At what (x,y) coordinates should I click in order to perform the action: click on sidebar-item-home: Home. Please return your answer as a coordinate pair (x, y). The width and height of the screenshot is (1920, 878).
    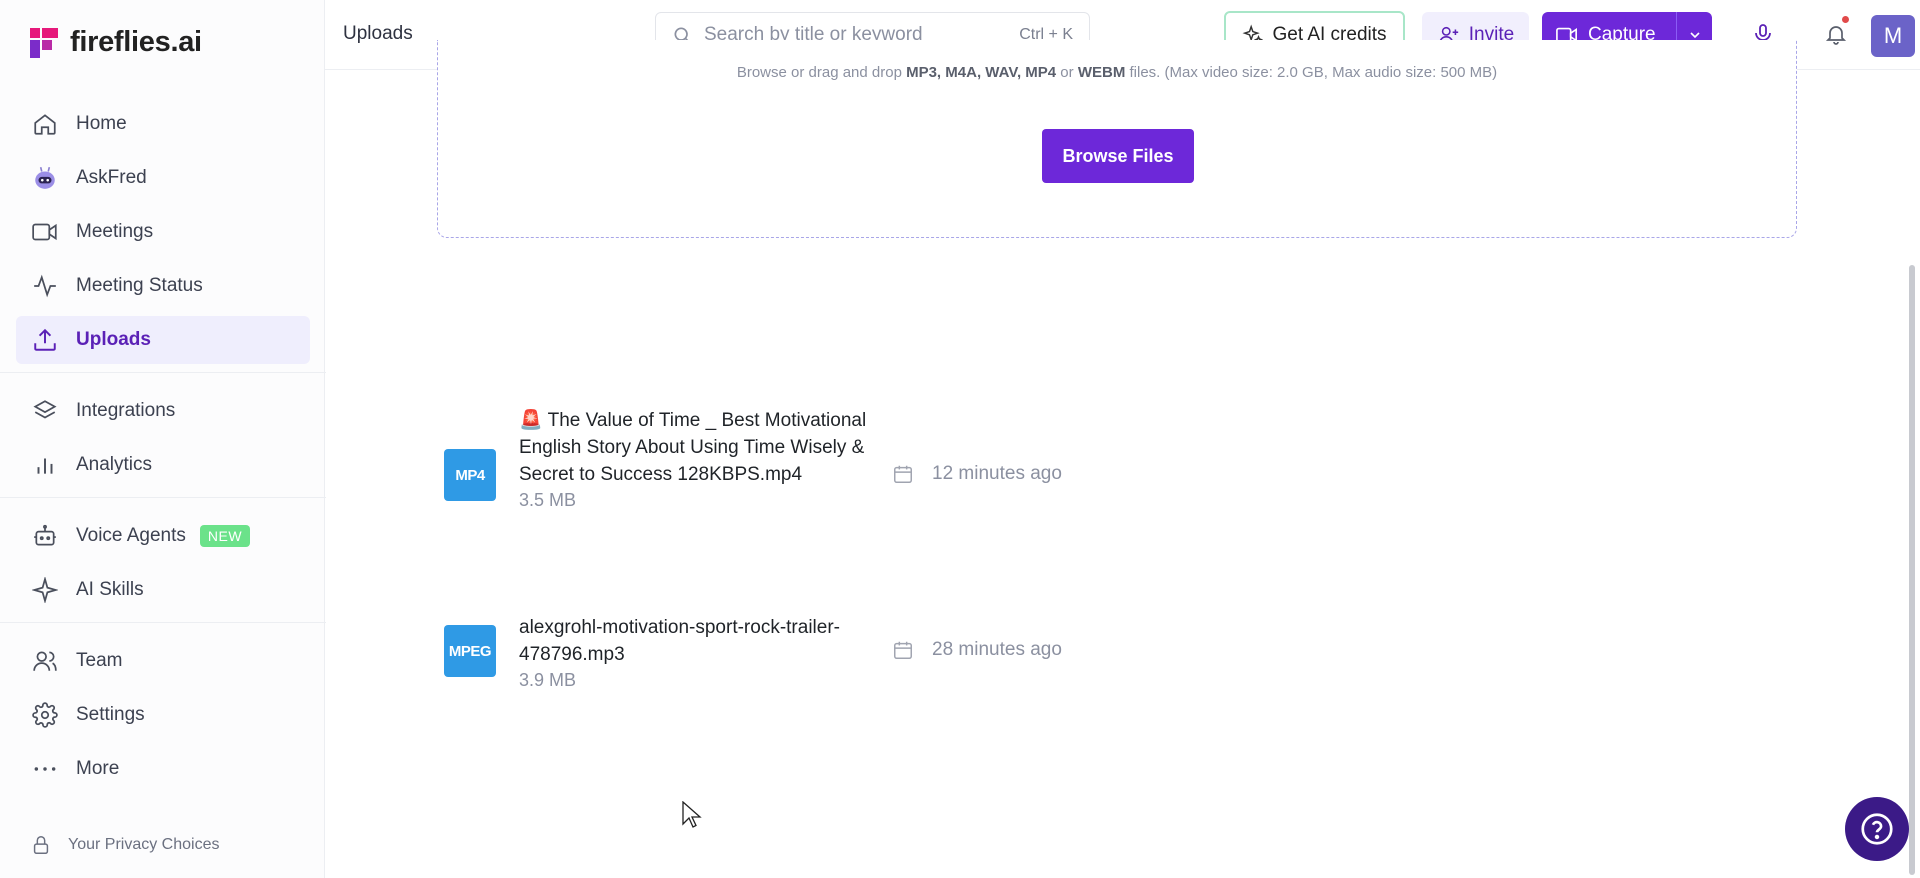
    Looking at the image, I should click on (163, 124).